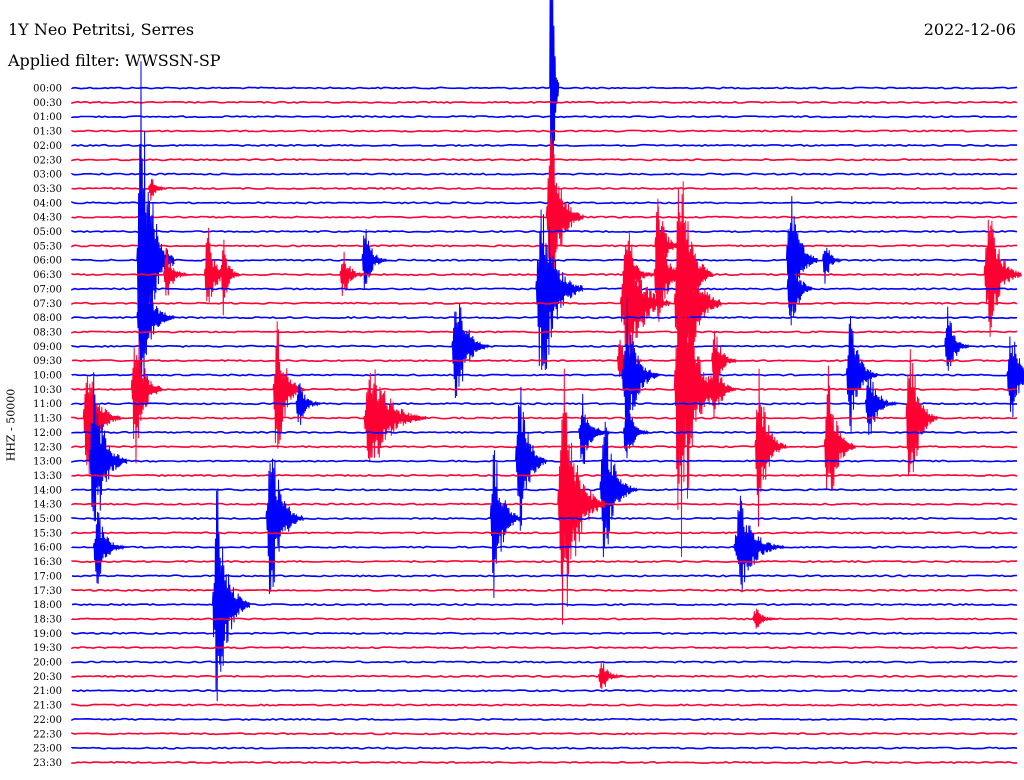 The image size is (1024, 780). I want to click on trace-time-label: 17:00, so click(47, 576).